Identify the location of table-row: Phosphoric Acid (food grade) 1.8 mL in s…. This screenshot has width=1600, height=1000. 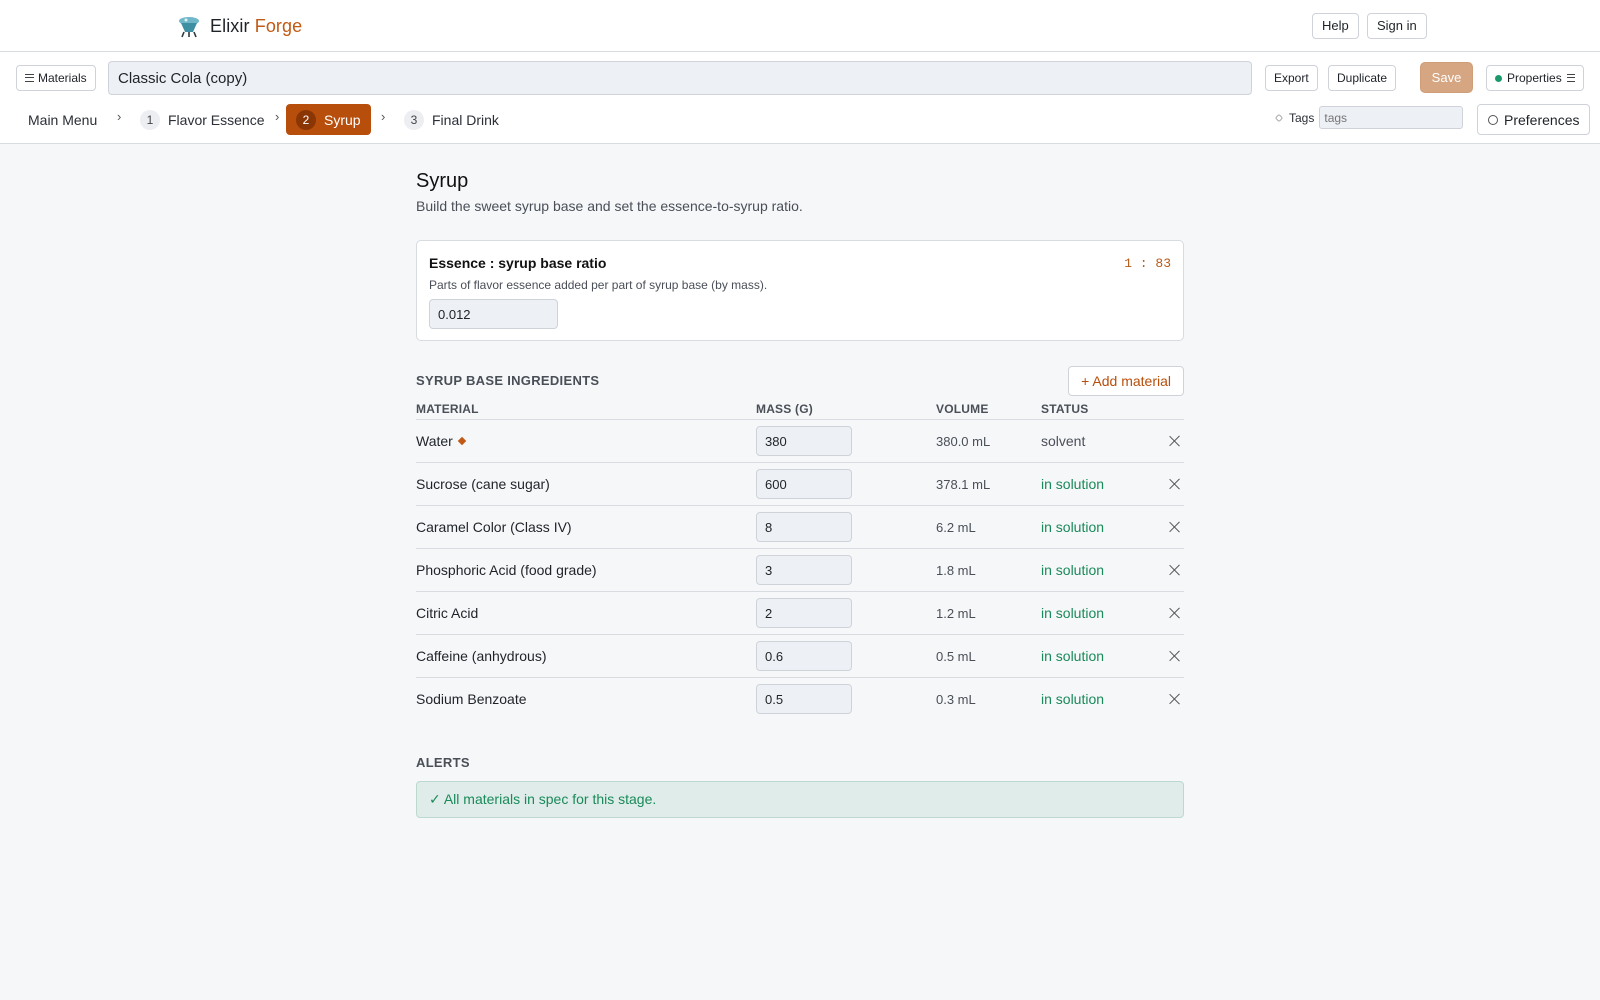
(800, 570).